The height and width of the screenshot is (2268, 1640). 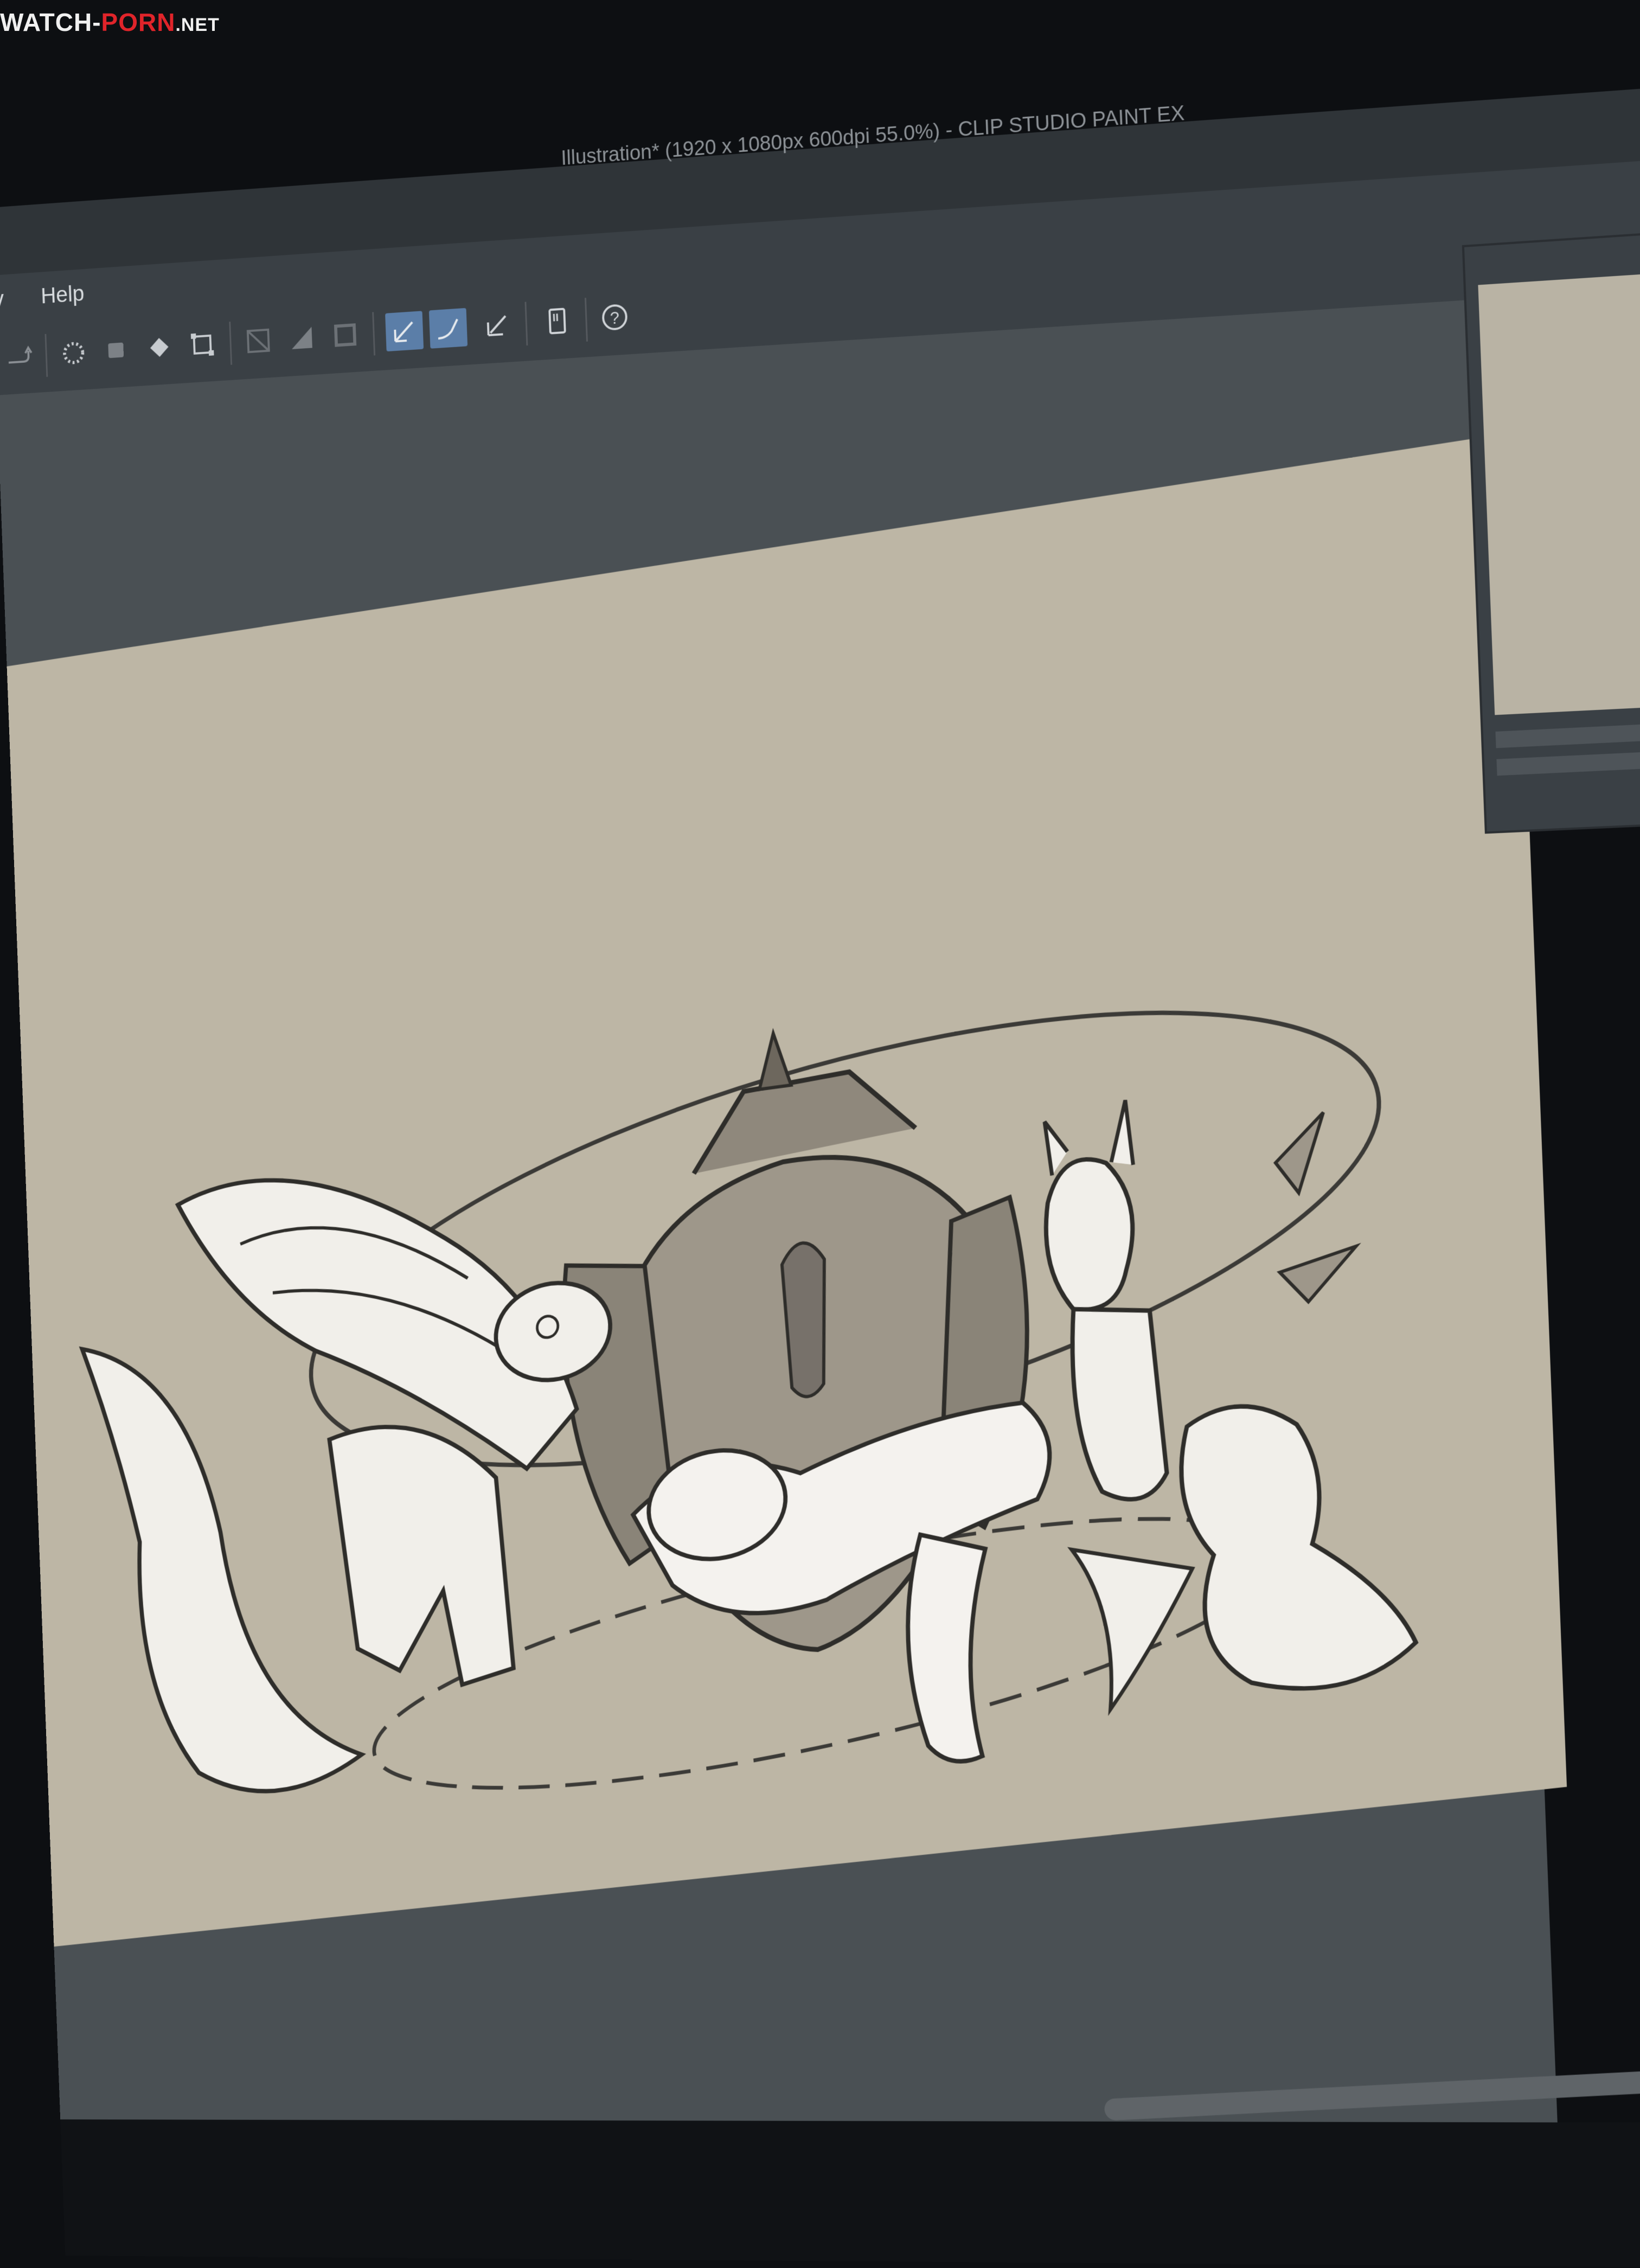 What do you see at coordinates (116, 350) in the screenshot?
I see `fill-icon` at bounding box center [116, 350].